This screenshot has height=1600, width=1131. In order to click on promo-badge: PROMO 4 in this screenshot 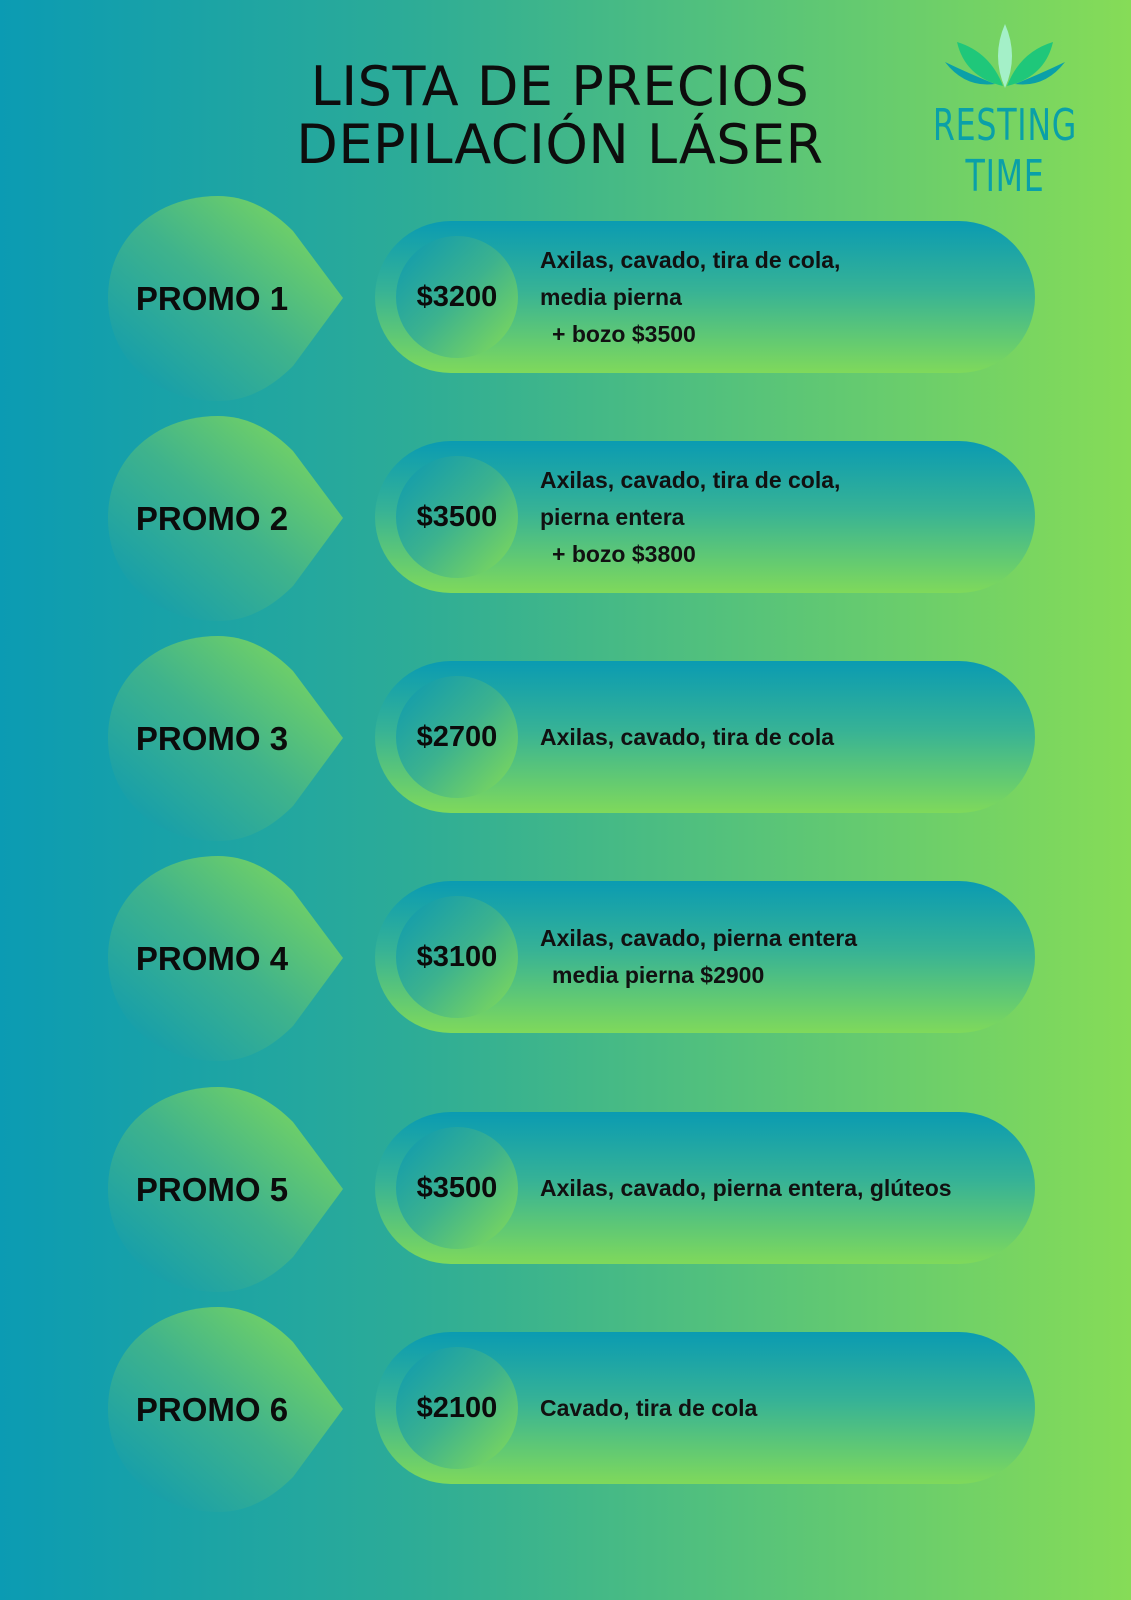, I will do `click(228, 958)`.